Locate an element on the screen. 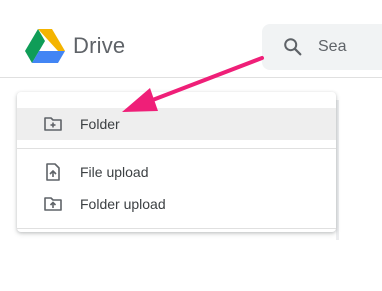 Image resolution: width=382 pixels, height=291 pixels. menu-item-label: Folder upload is located at coordinates (123, 204).